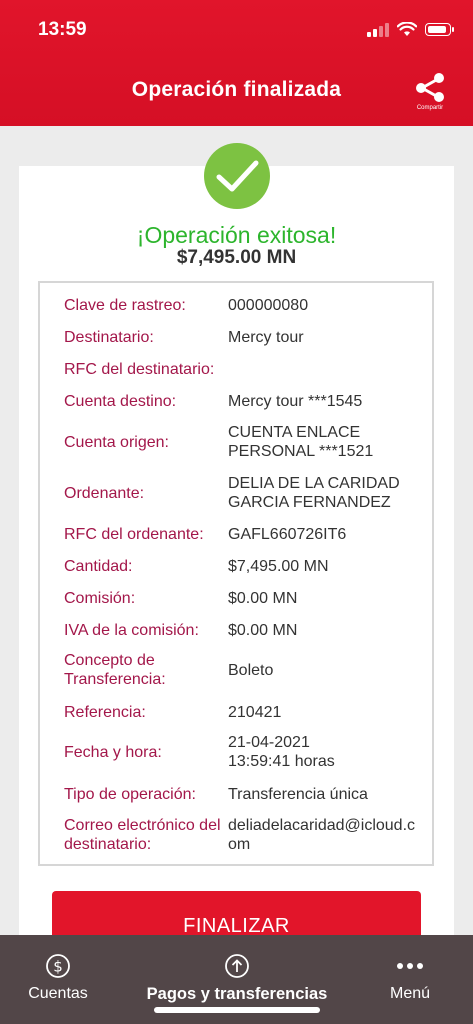 The height and width of the screenshot is (1024, 473). I want to click on detail-label: Fecha y hora:, so click(113, 752).